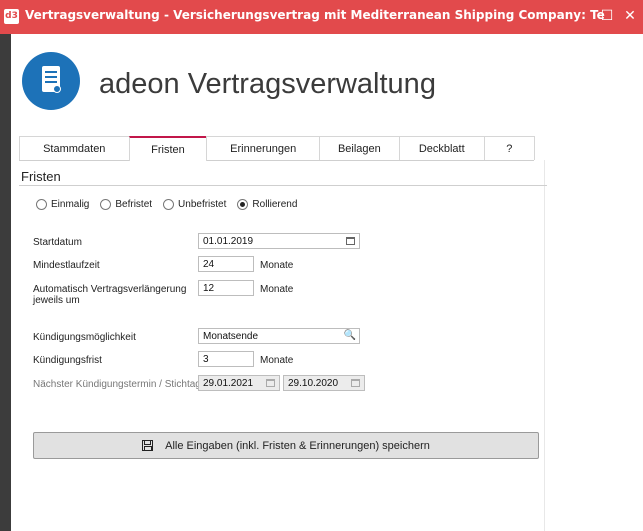 The width and height of the screenshot is (643, 531). I want to click on verlaengerung-unit: Monate, so click(277, 289).